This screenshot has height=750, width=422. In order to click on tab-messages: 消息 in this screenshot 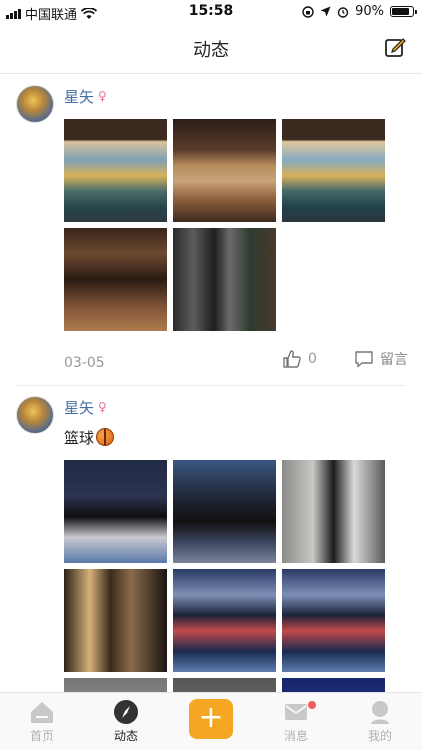, I will do `click(296, 721)`.